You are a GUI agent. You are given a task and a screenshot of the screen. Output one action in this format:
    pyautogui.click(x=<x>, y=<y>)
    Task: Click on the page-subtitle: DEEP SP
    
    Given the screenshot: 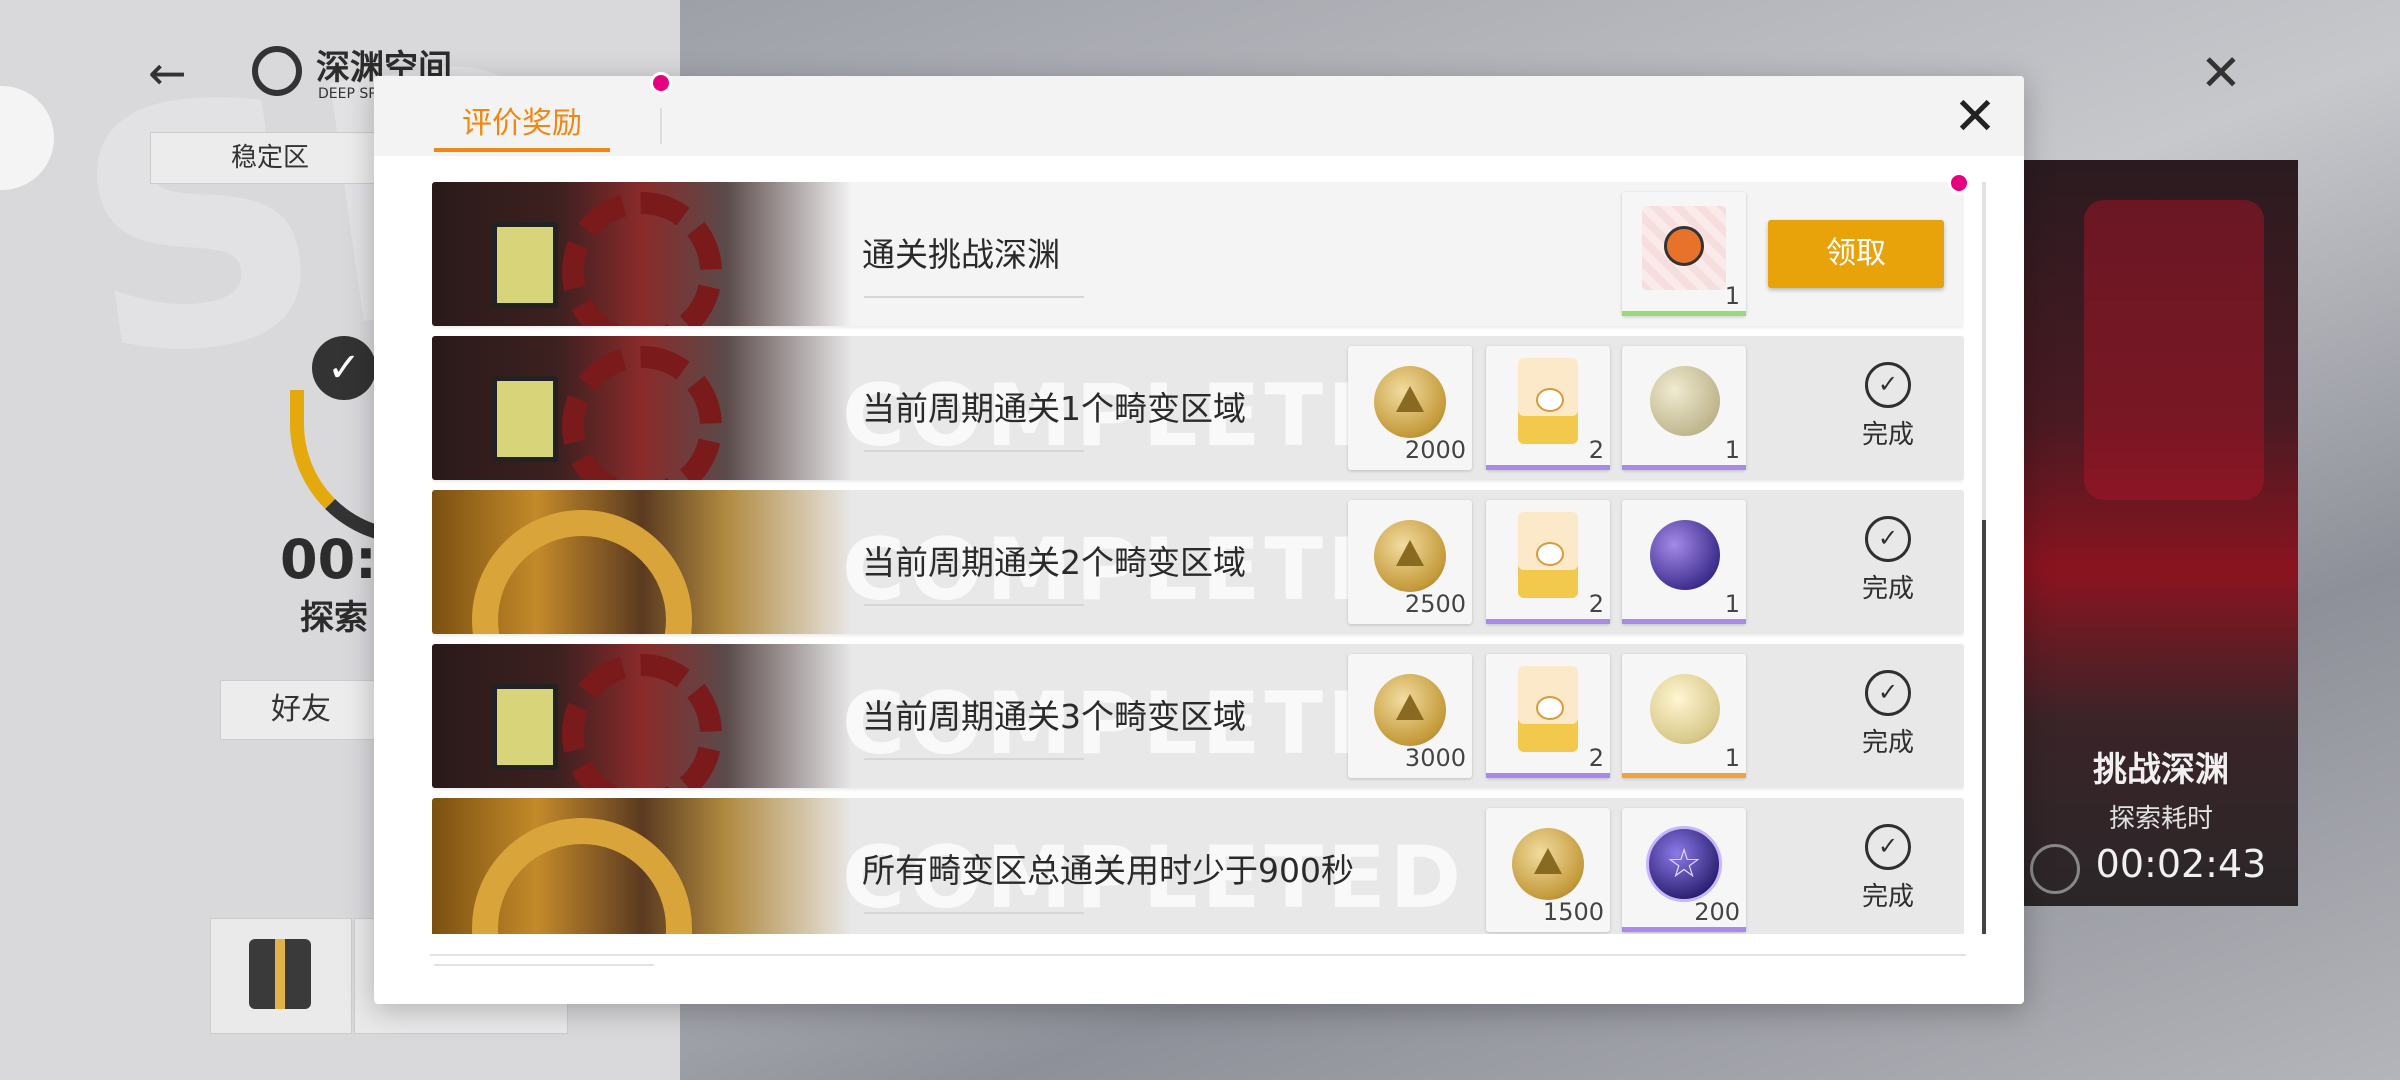 What is the action you would take?
    pyautogui.click(x=347, y=94)
    